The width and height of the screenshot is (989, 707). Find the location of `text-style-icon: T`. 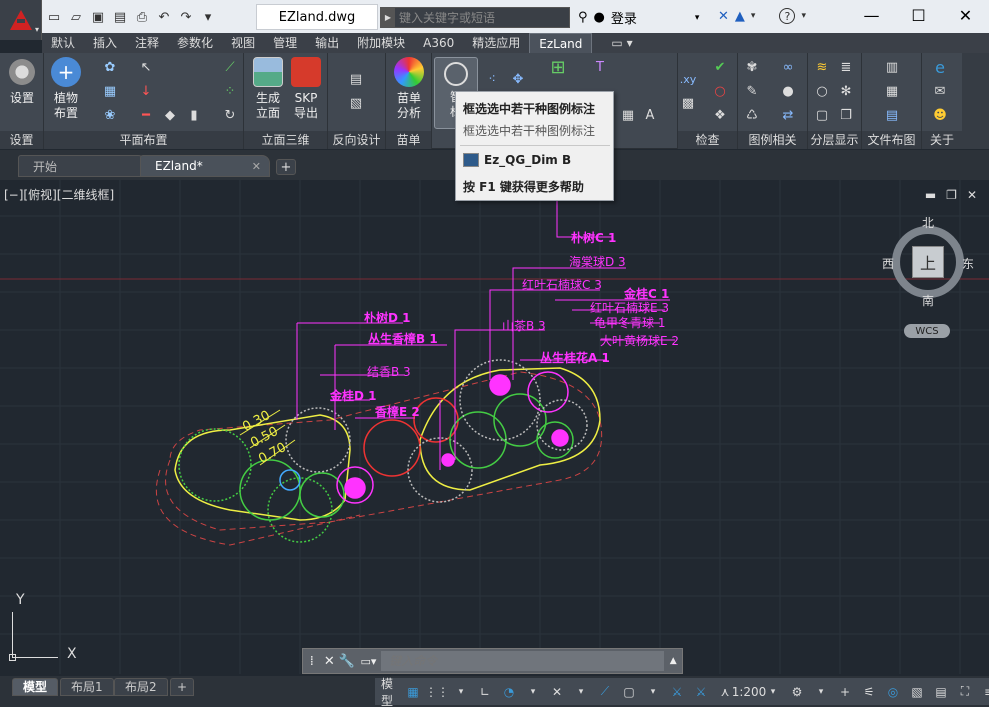

text-style-icon: T is located at coordinates (600, 67).